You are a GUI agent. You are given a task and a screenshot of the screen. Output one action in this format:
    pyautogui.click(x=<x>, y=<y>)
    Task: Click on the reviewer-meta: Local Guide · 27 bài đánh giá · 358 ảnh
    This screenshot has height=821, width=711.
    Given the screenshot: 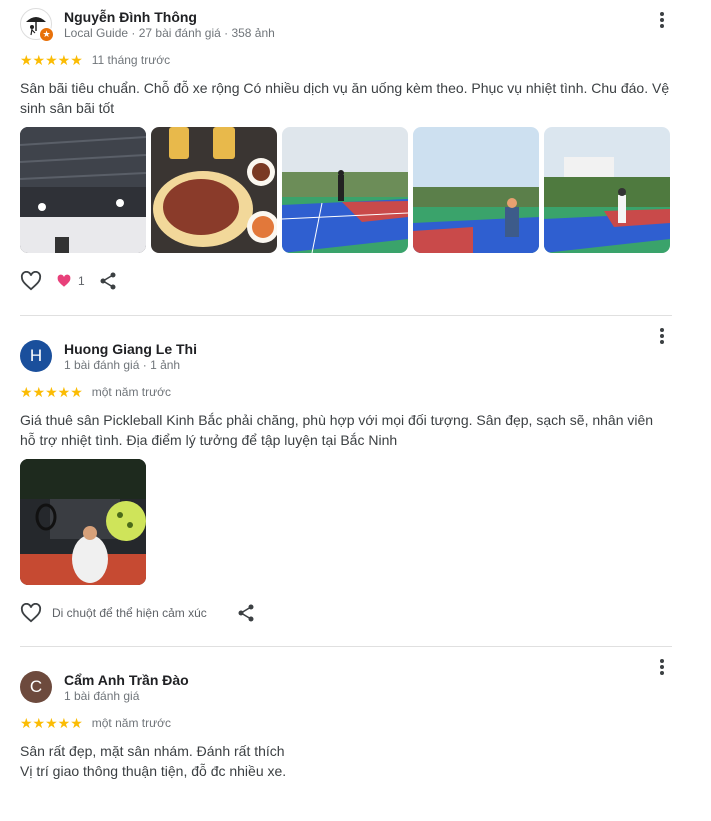 What is the action you would take?
    pyautogui.click(x=169, y=33)
    